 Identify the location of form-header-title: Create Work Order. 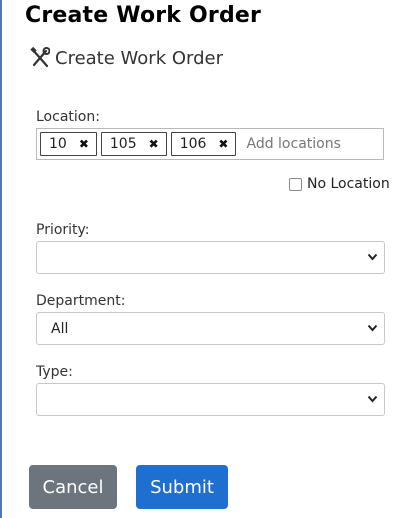
(139, 58).